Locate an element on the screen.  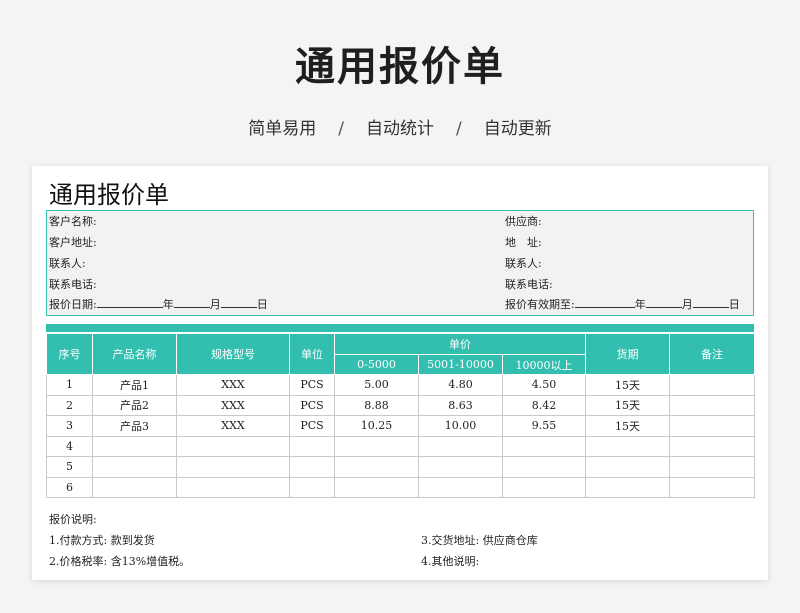
feature-tags: 简单易用 / 自动统计 / 自动更新 is located at coordinates (400, 126).